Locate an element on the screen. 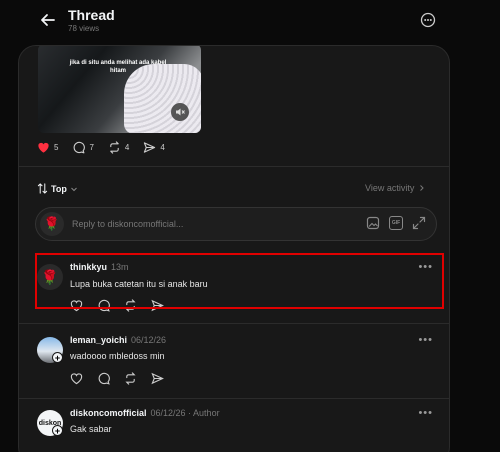 The image size is (500, 452). sort-dropdown: Top is located at coordinates (57, 188).